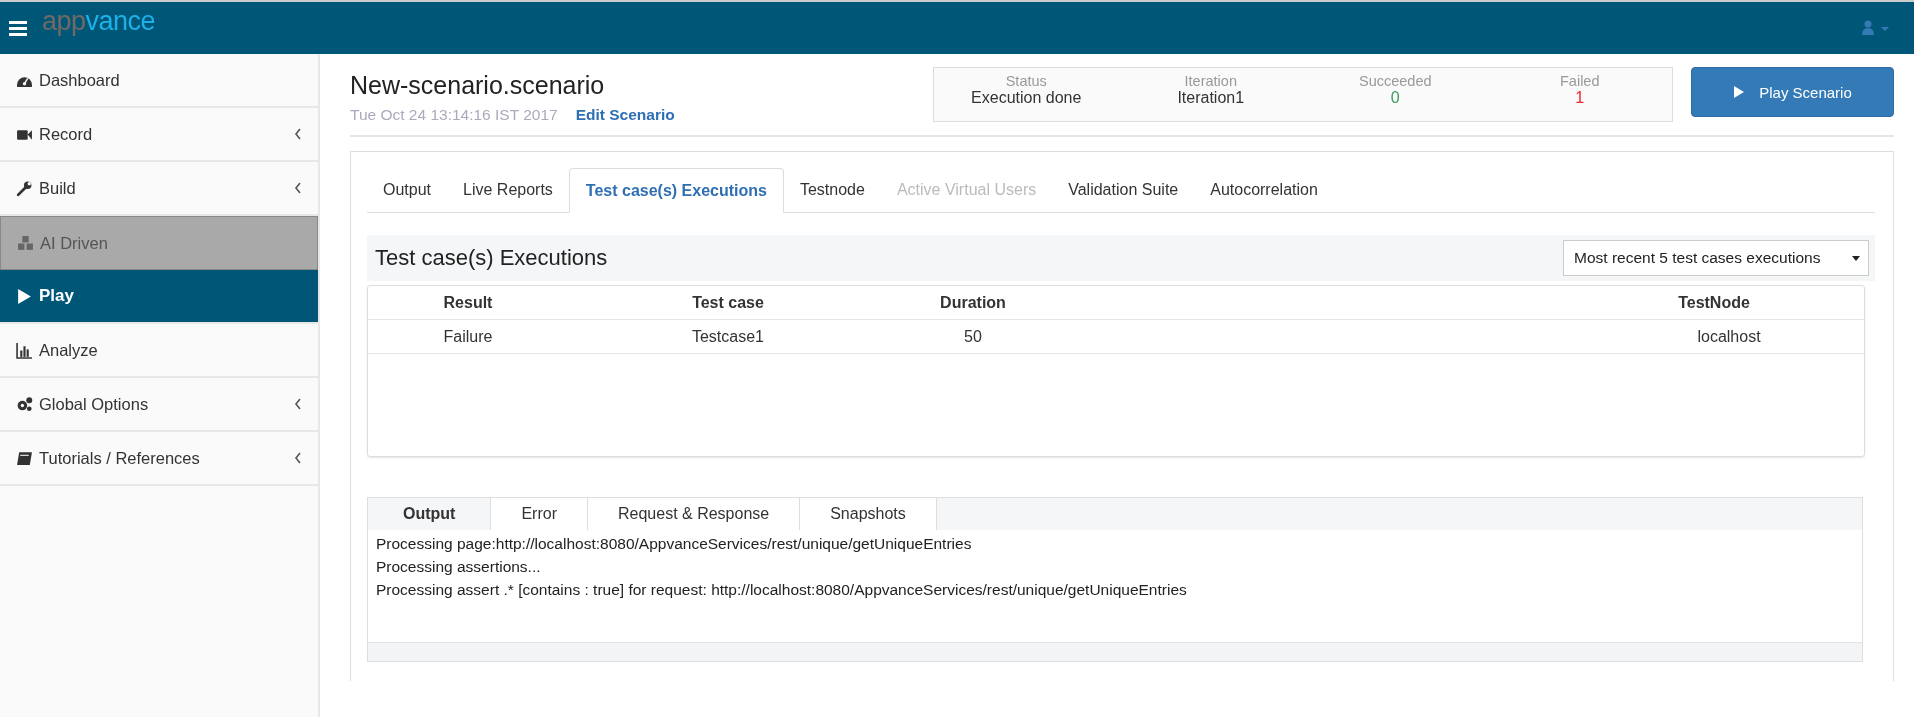 Image resolution: width=1914 pixels, height=717 pixels. What do you see at coordinates (159, 405) in the screenshot?
I see `sidebar-item: Global Options` at bounding box center [159, 405].